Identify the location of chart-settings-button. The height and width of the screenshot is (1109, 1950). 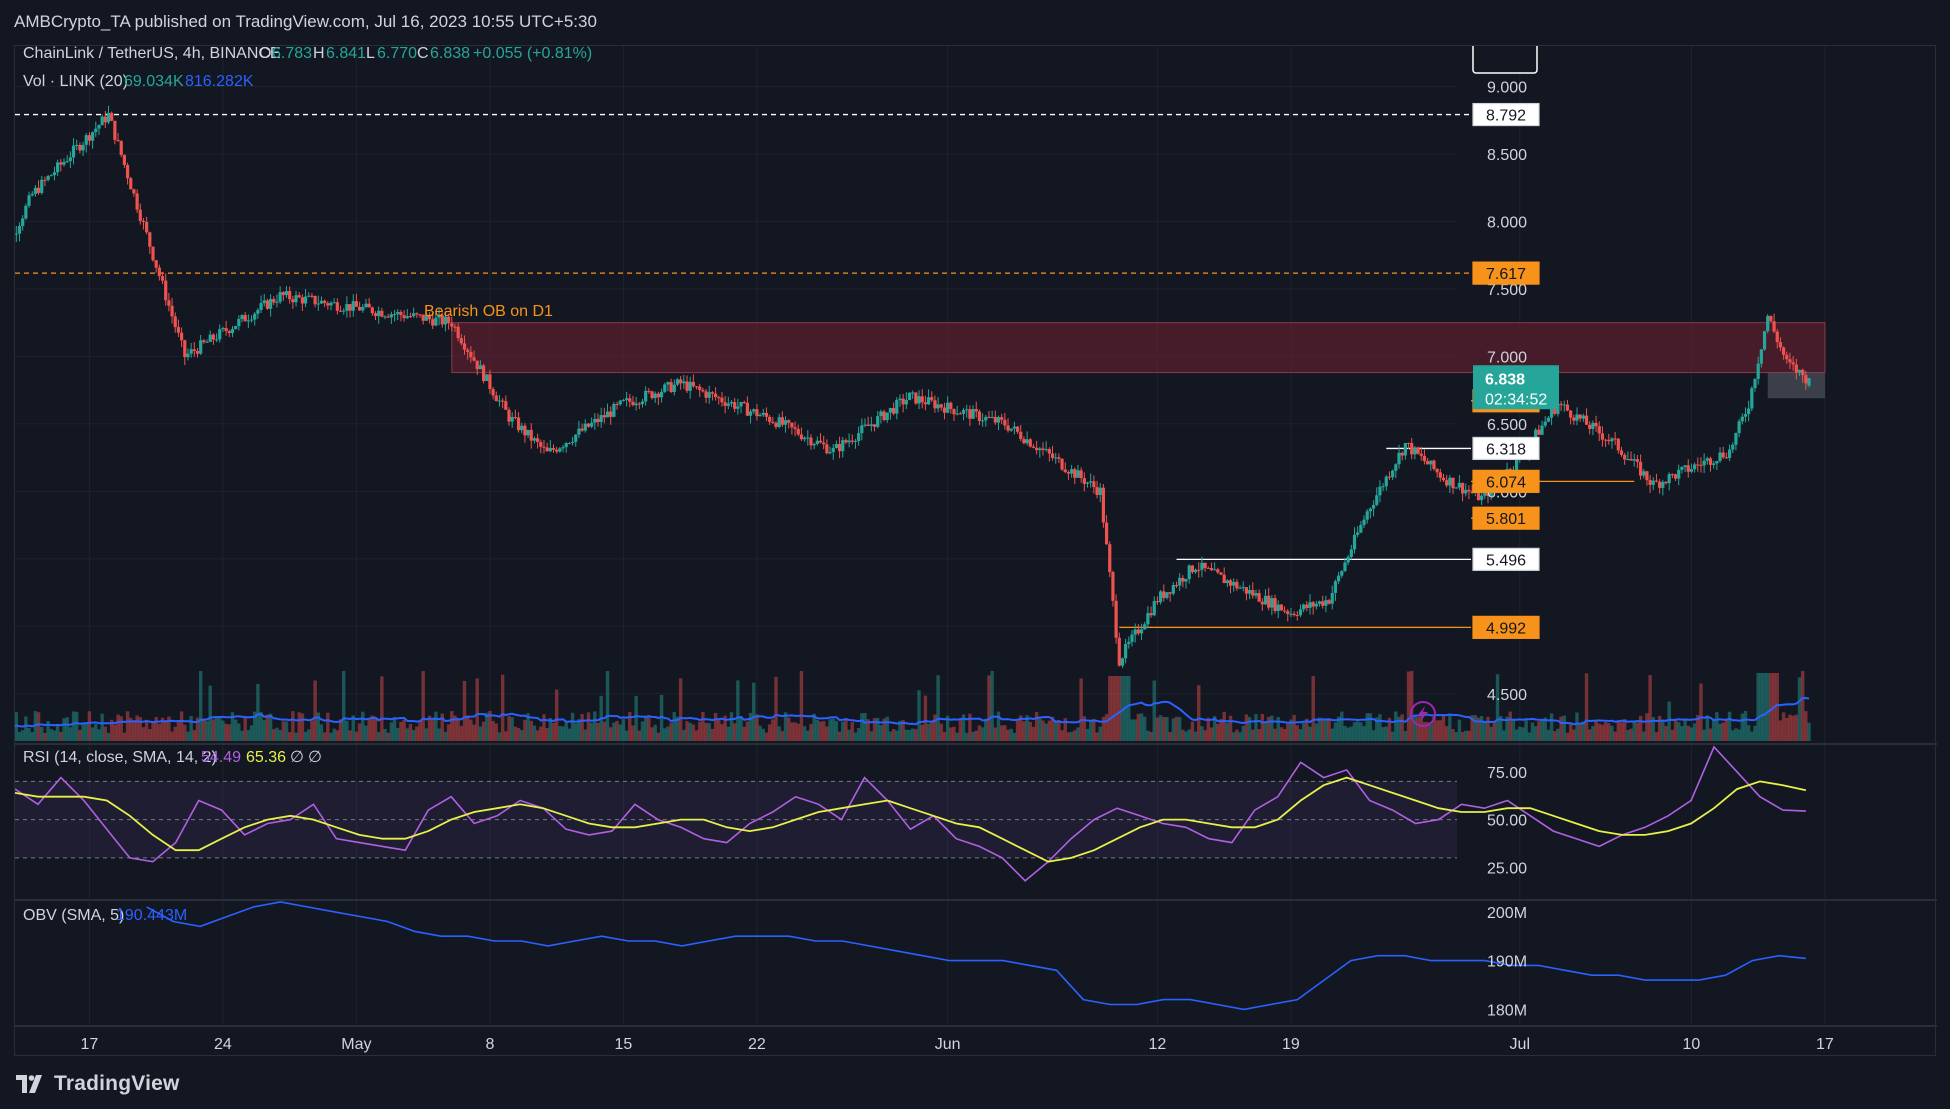
(1505, 60).